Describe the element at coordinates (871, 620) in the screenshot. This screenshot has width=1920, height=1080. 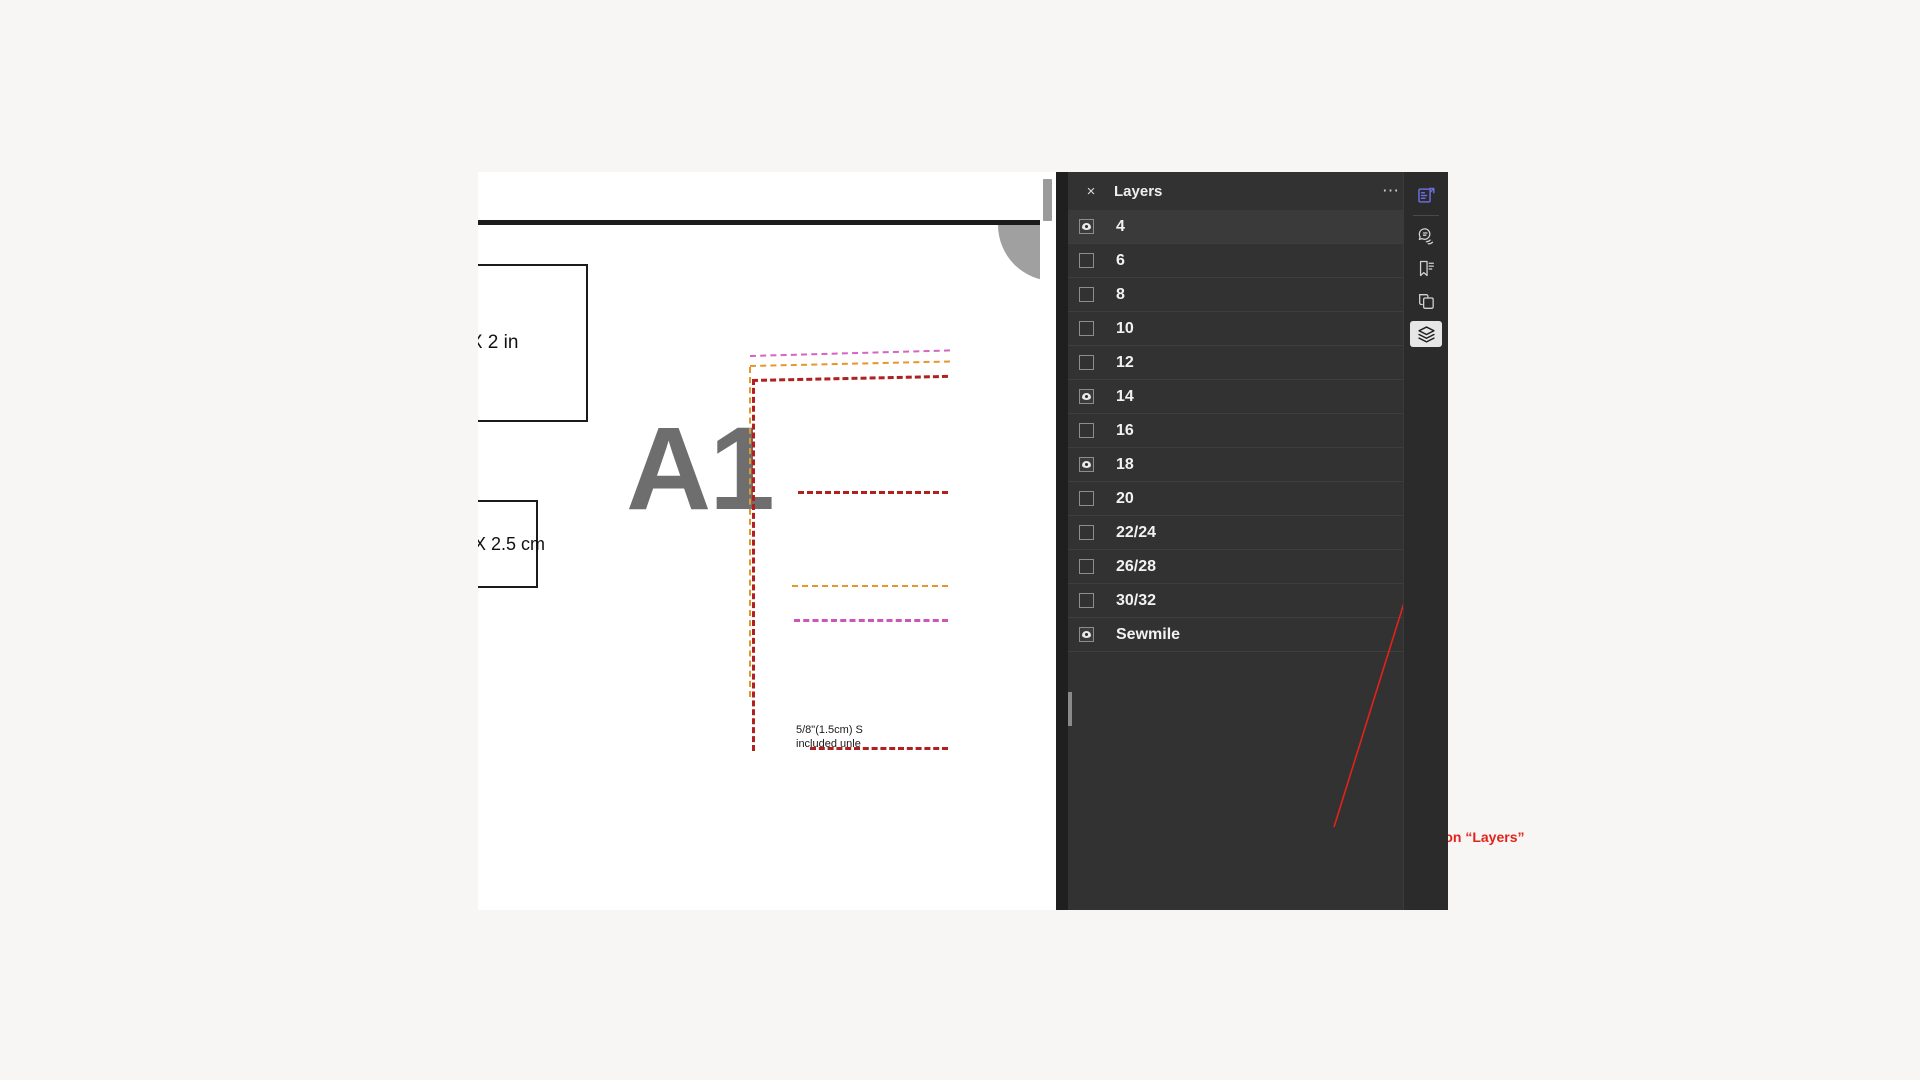
I see `pattern-line-magenta-middle` at that location.